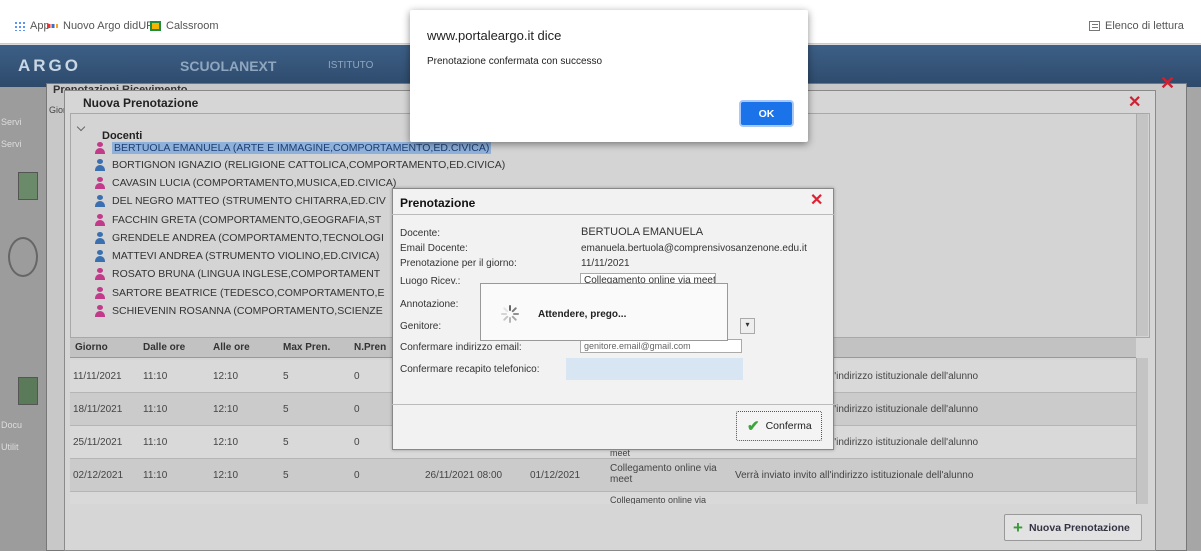 The width and height of the screenshot is (1201, 551). Describe the element at coordinates (10, 447) in the screenshot. I see `side-label: Utilit` at that location.